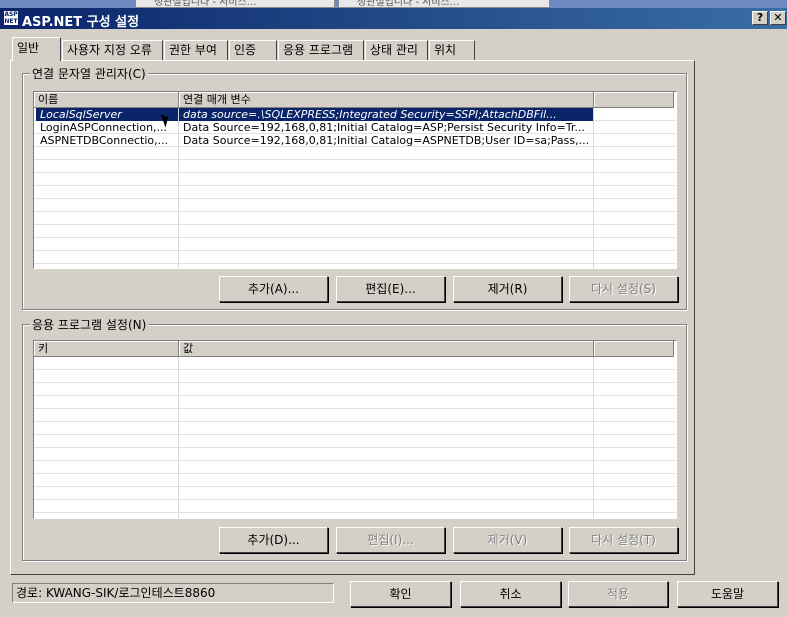 The image size is (787, 617). What do you see at coordinates (396, 50) in the screenshot?
I see `tab-state-management: 상태 관리` at bounding box center [396, 50].